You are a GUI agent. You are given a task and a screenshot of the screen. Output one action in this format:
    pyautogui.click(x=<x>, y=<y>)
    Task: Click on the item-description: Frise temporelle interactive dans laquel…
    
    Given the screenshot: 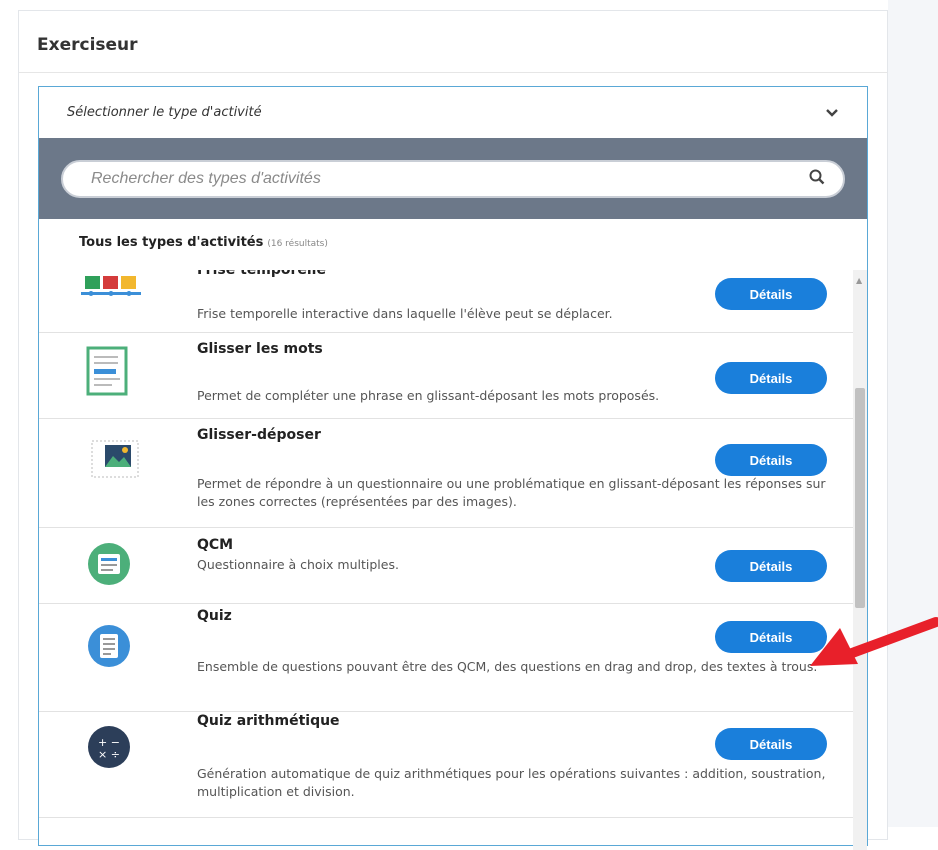 What is the action you would take?
    pyautogui.click(x=405, y=313)
    